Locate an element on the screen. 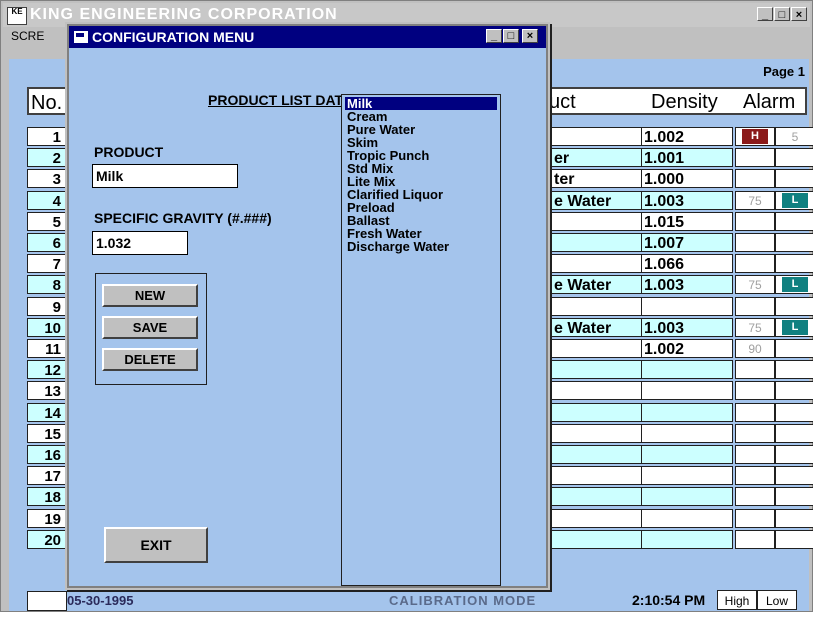 The image size is (813, 631). footer-high-label: High is located at coordinates (737, 600).